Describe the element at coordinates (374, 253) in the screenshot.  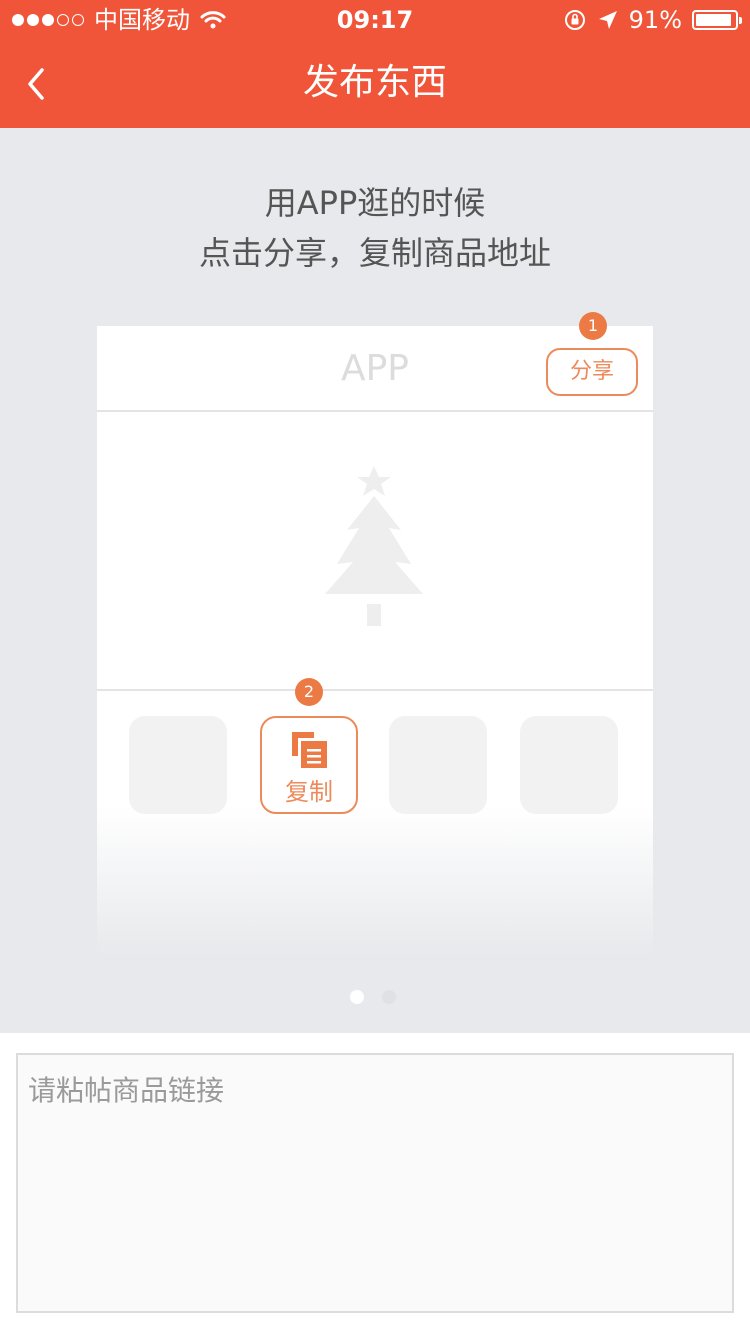
I see `instruction-line-2: 点击分享，复制商品地址` at that location.